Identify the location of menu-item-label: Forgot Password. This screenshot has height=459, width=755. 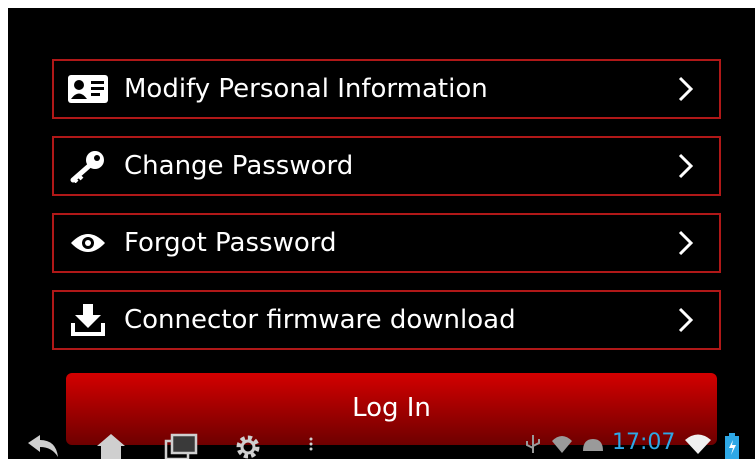
(230, 243).